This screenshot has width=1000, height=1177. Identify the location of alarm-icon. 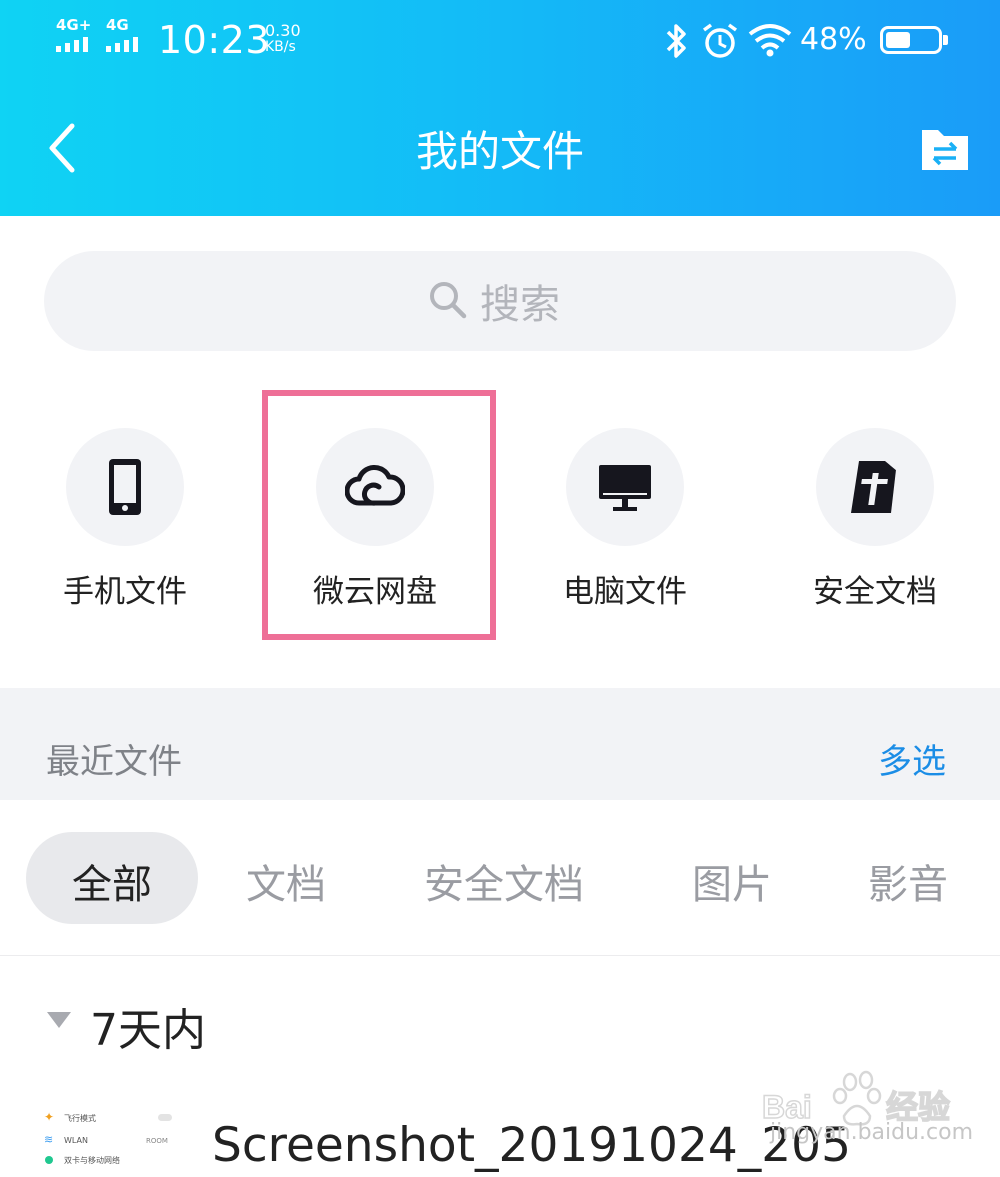
(720, 40).